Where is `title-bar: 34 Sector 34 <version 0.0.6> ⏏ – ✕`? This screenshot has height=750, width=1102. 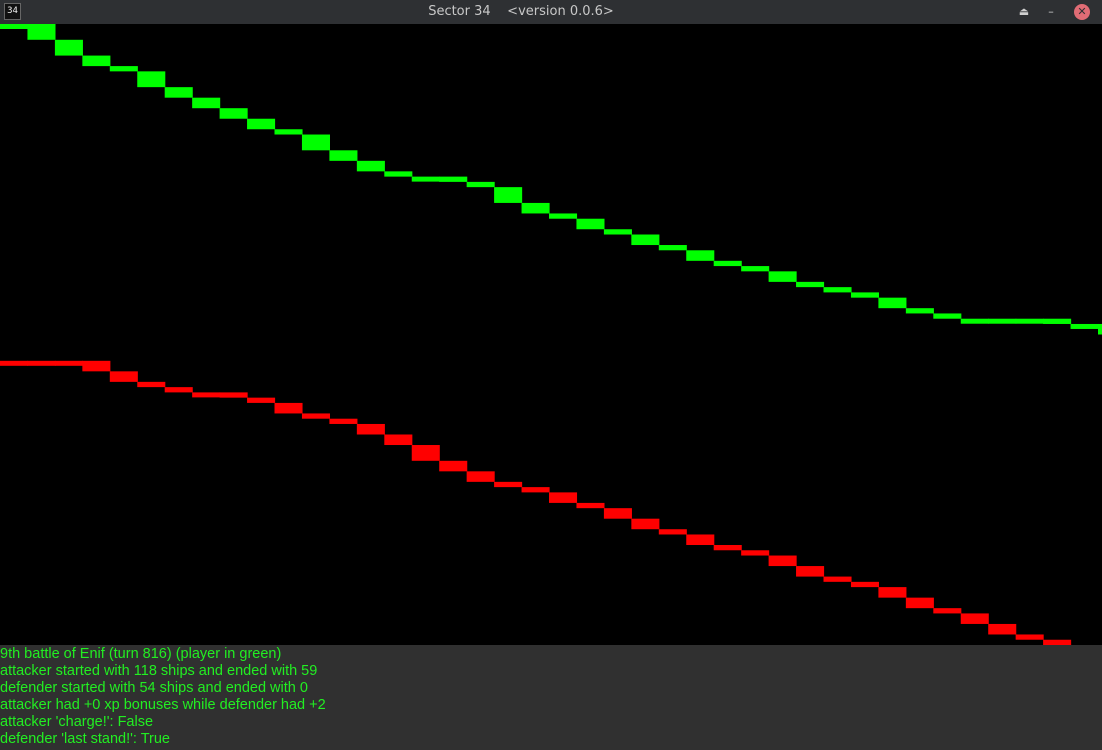 title-bar: 34 Sector 34 <version 0.0.6> ⏏ – ✕ is located at coordinates (551, 12).